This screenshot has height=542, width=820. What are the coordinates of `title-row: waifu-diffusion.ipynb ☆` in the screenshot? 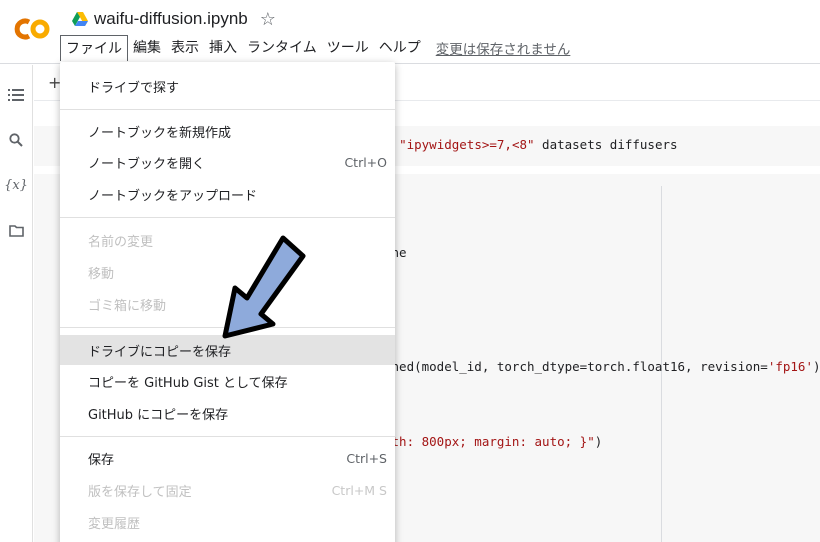 It's located at (174, 19).